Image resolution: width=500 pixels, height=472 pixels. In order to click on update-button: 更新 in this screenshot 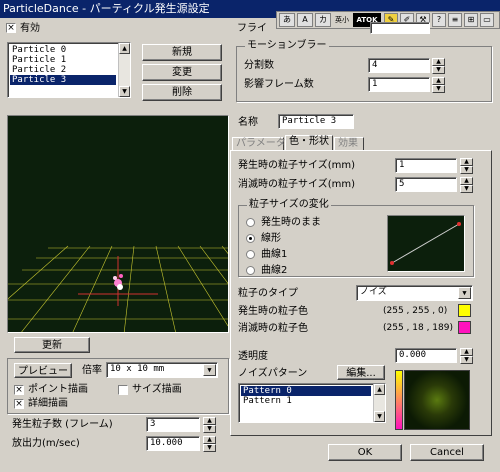, I will do `click(52, 345)`.